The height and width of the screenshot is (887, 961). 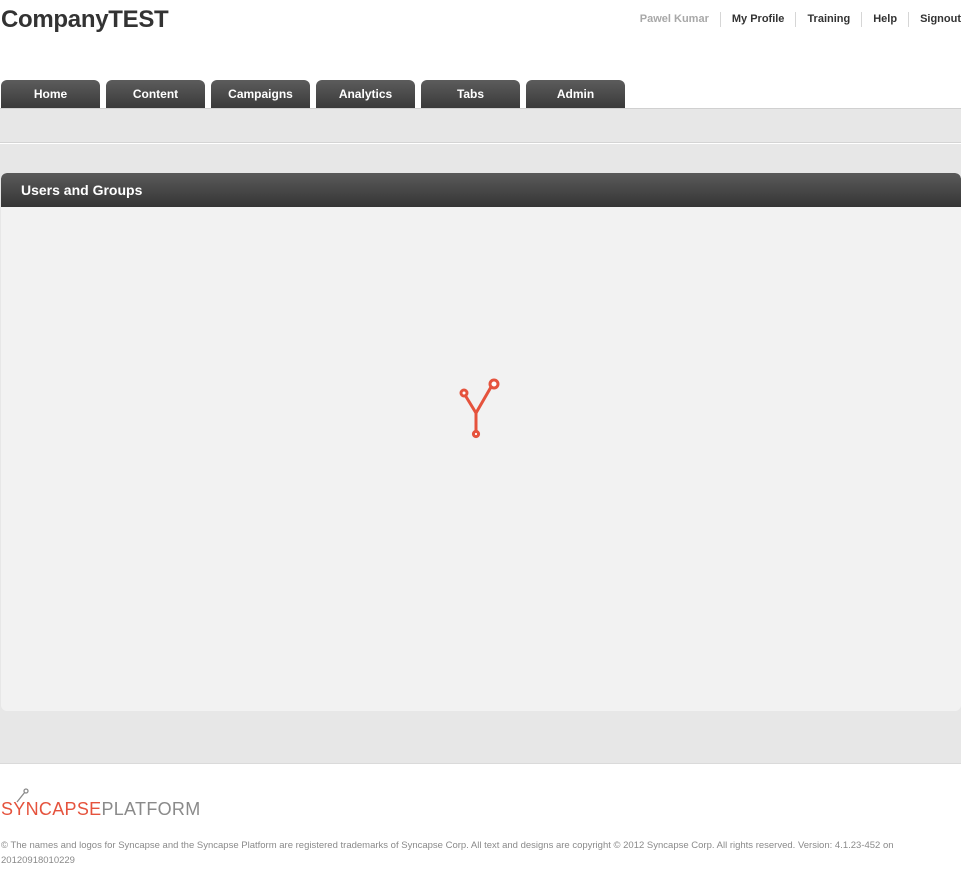 What do you see at coordinates (674, 19) in the screenshot?
I see `user-name: Pawel Kumar` at bounding box center [674, 19].